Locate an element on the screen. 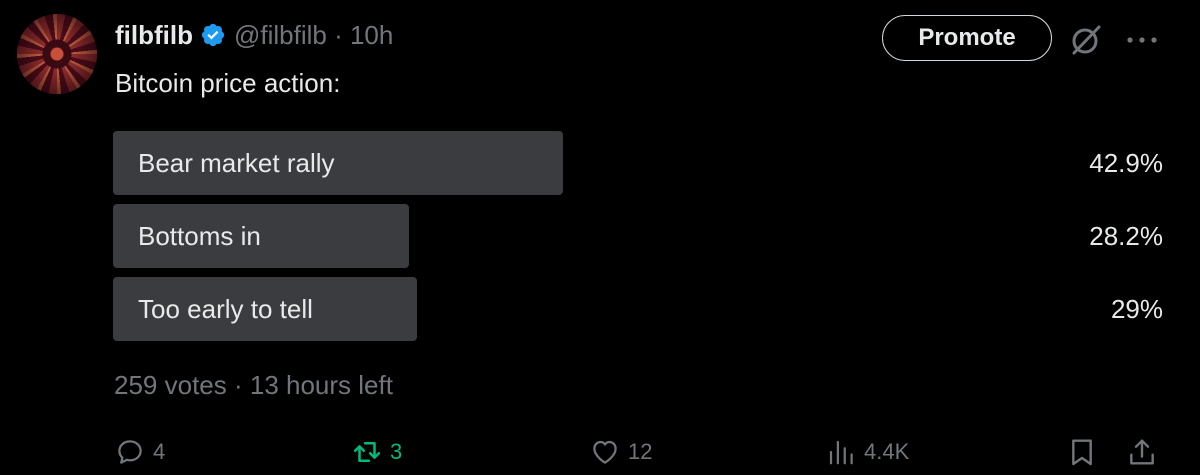 Image resolution: width=1200 pixels, height=475 pixels. promote-button: Promote is located at coordinates (967, 38).